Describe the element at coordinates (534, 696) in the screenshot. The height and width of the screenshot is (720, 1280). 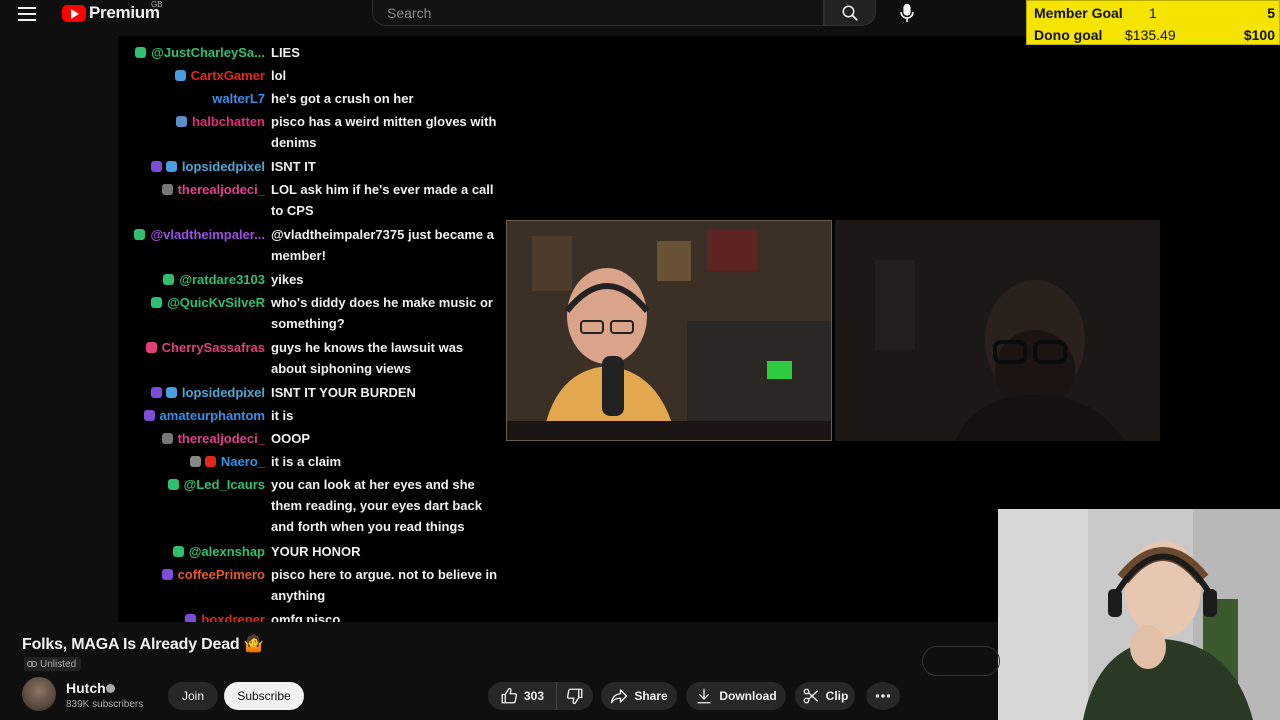
I see `like-count: 303` at that location.